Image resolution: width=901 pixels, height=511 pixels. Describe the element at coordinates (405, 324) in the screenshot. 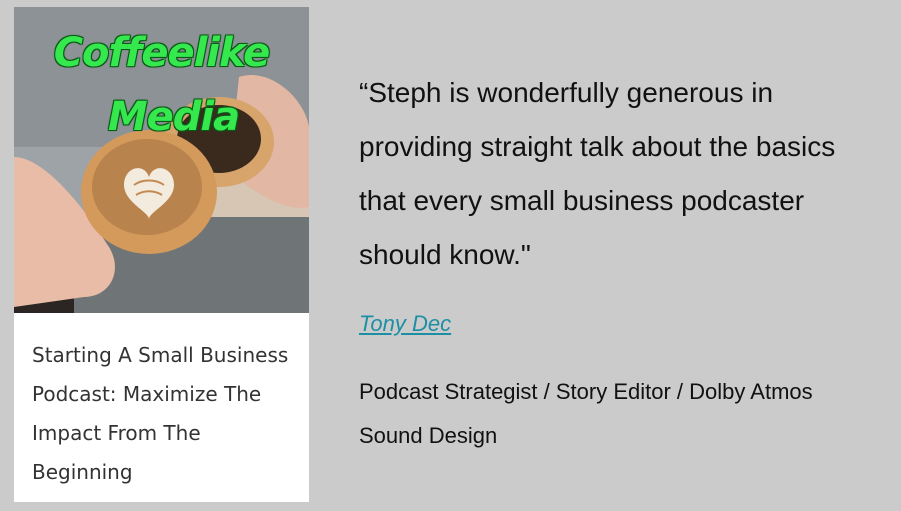

I see `testimonial-author-link: Tony Dec` at that location.